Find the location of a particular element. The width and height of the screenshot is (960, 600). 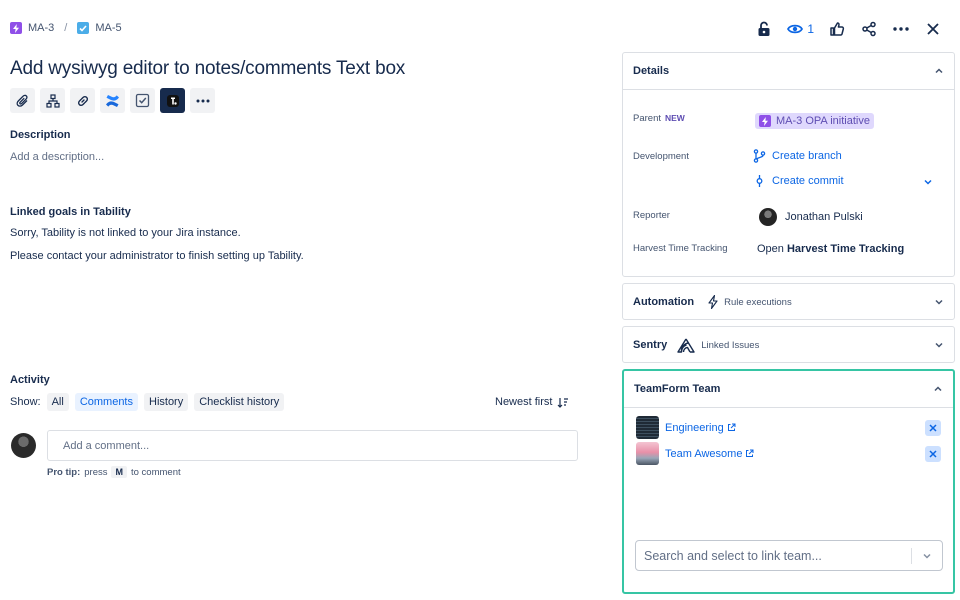

filter-all: All is located at coordinates (57, 402).